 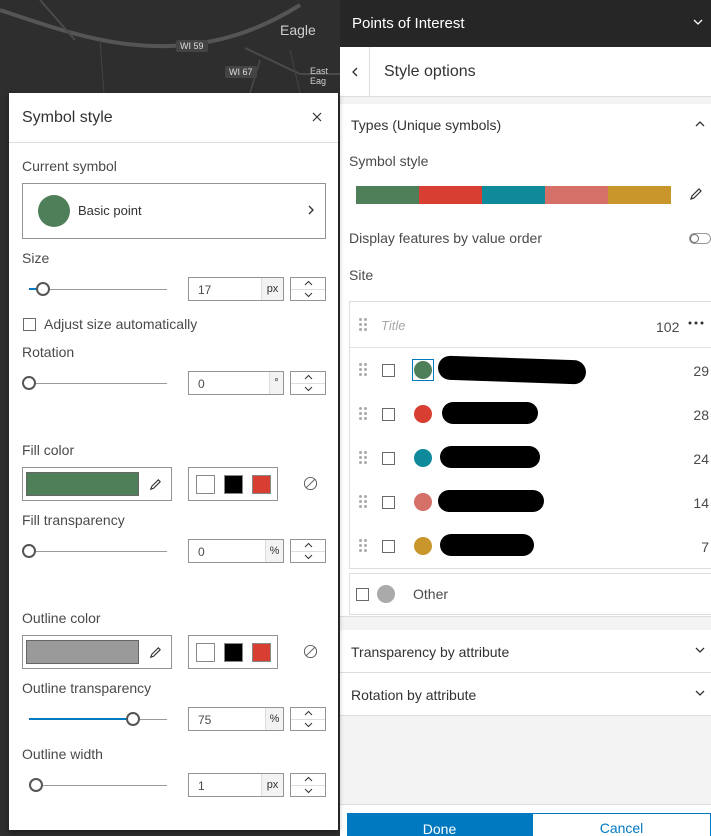 I want to click on map-place-label: Eagle, so click(x=298, y=30).